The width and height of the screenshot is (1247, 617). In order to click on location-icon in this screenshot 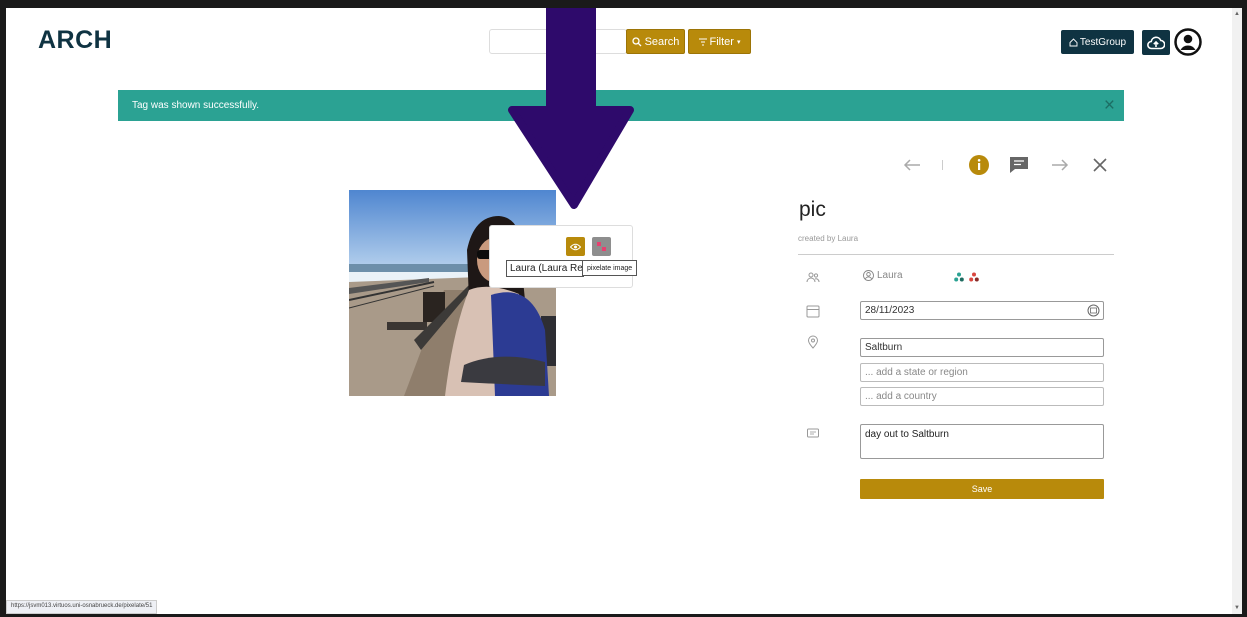, I will do `click(813, 342)`.